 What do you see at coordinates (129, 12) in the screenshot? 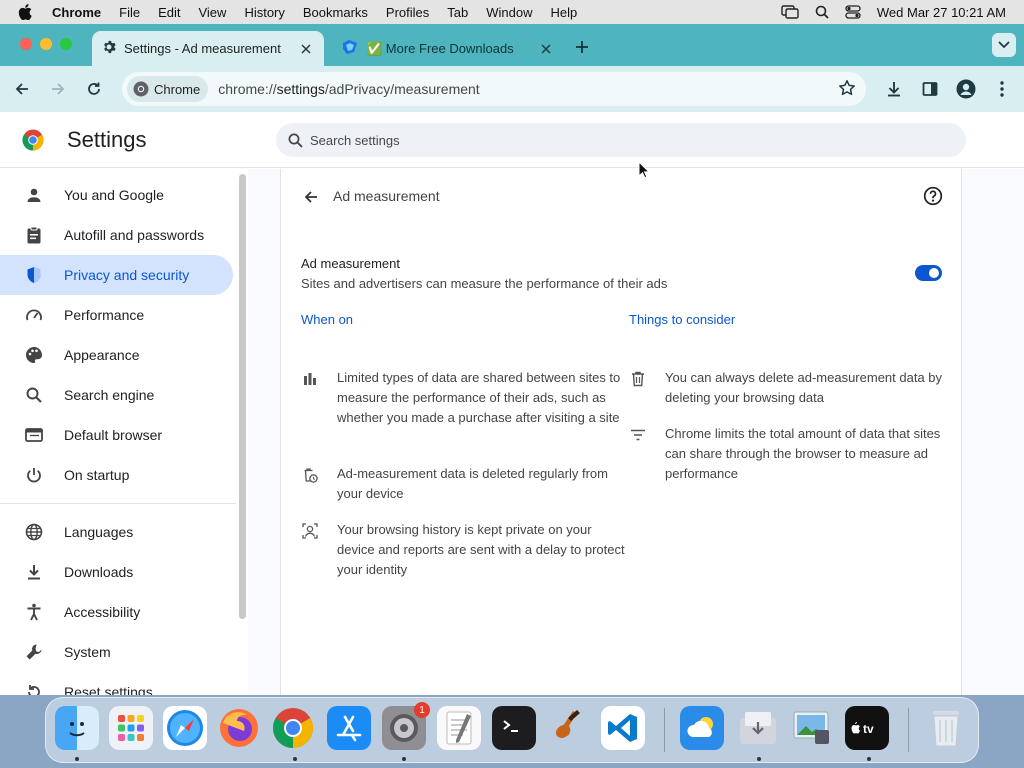
I see `menu-file: File` at bounding box center [129, 12].